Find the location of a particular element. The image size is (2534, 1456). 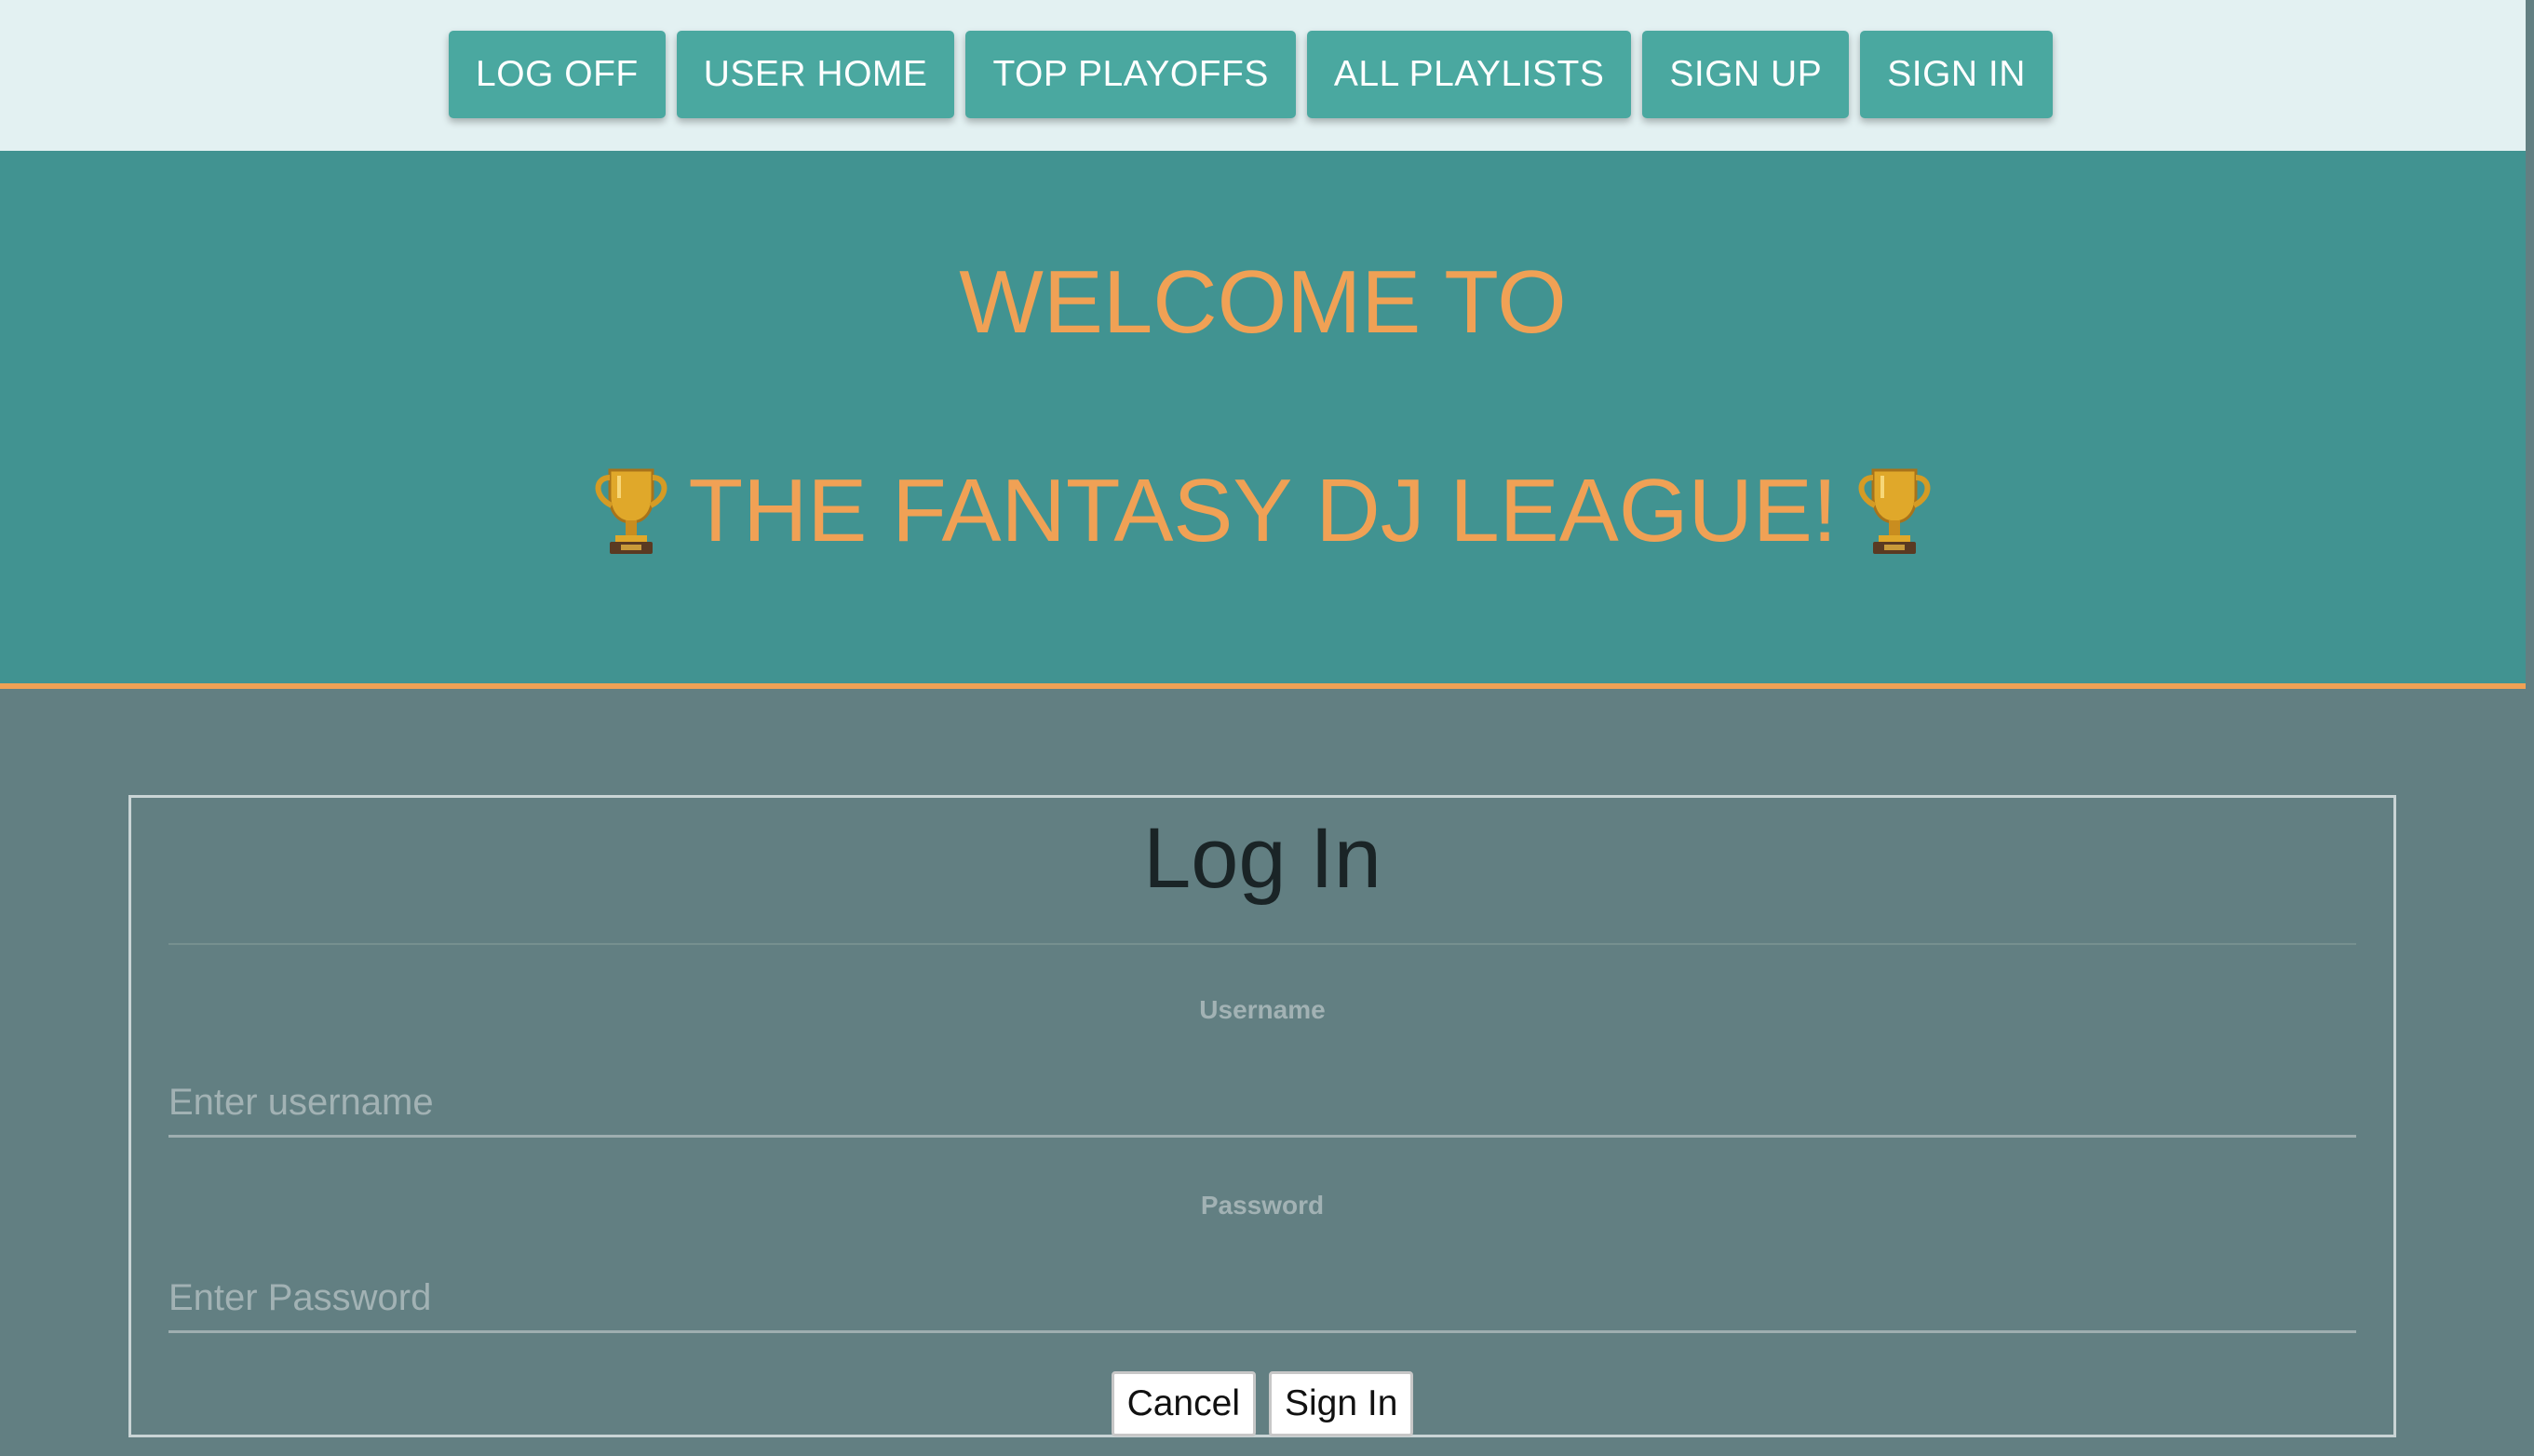

sign-in-submit-button: Sign In is located at coordinates (1341, 1403).